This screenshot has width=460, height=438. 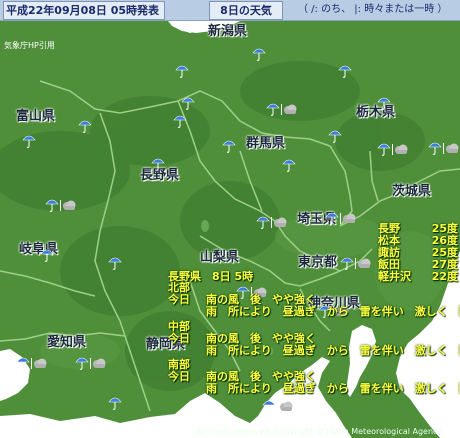 I want to click on forecast-day-label: 8日の天気, so click(x=246, y=10).